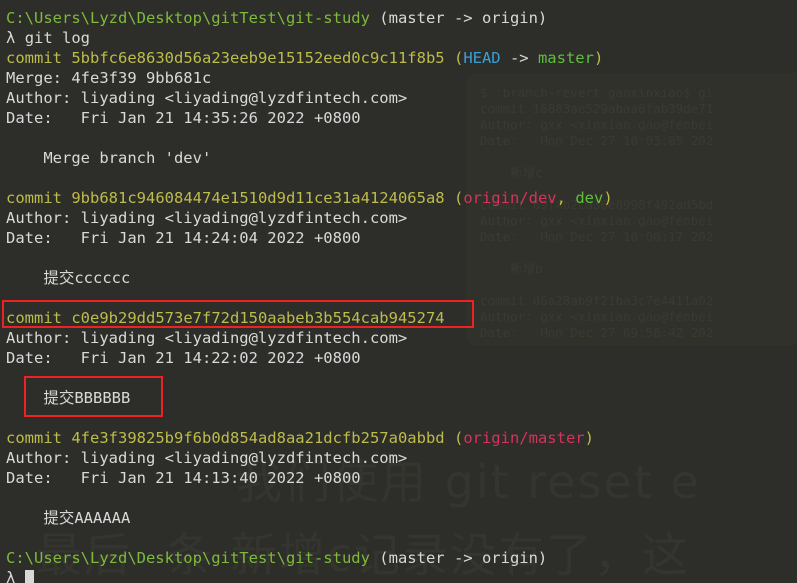 The image size is (797, 583). What do you see at coordinates (463, 18) in the screenshot?
I see `prompt-refs-top: (master -> origin)` at bounding box center [463, 18].